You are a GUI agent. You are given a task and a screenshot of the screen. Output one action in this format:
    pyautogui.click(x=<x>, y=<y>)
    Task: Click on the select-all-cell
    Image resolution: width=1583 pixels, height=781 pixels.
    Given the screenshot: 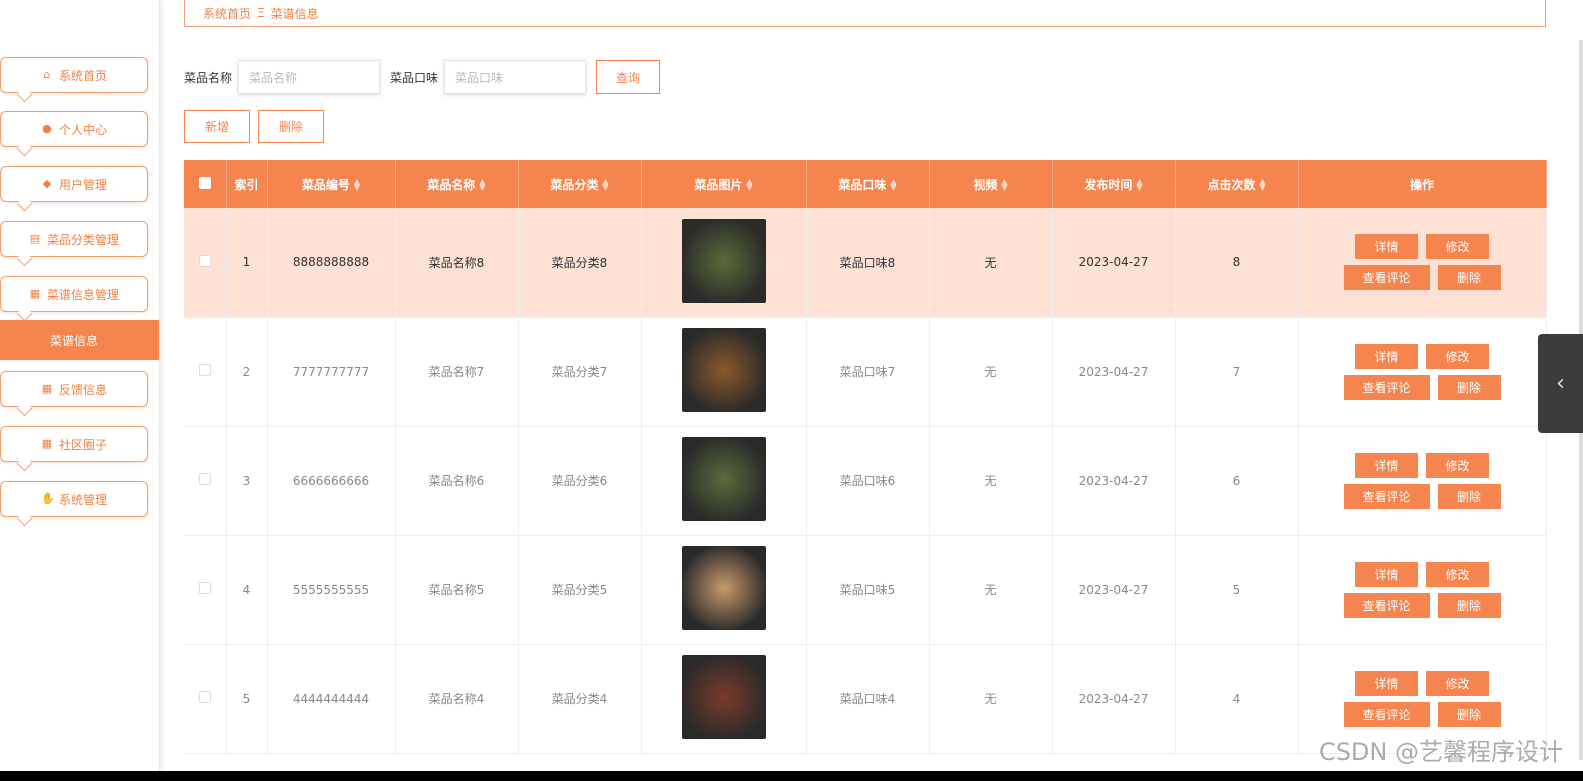 What is the action you would take?
    pyautogui.click(x=205, y=184)
    